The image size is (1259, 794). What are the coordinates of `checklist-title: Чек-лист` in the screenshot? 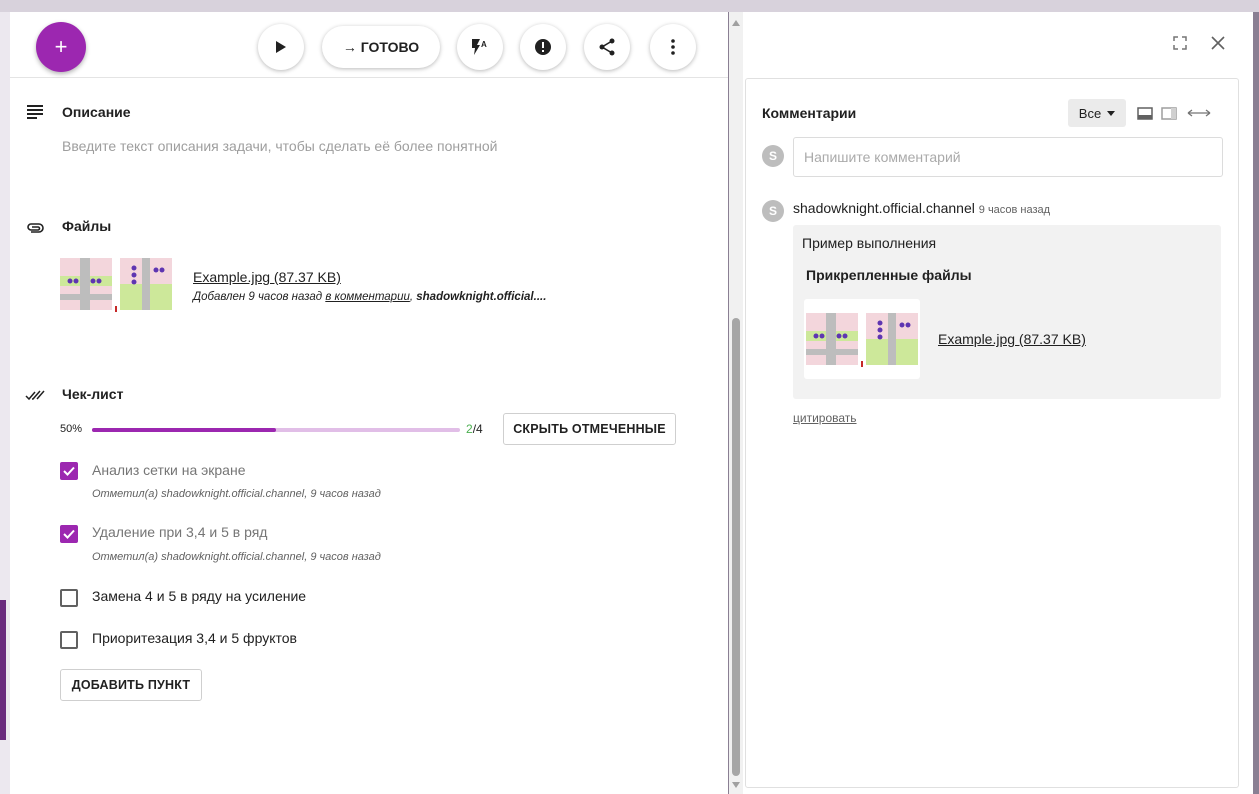 It's located at (93, 394).